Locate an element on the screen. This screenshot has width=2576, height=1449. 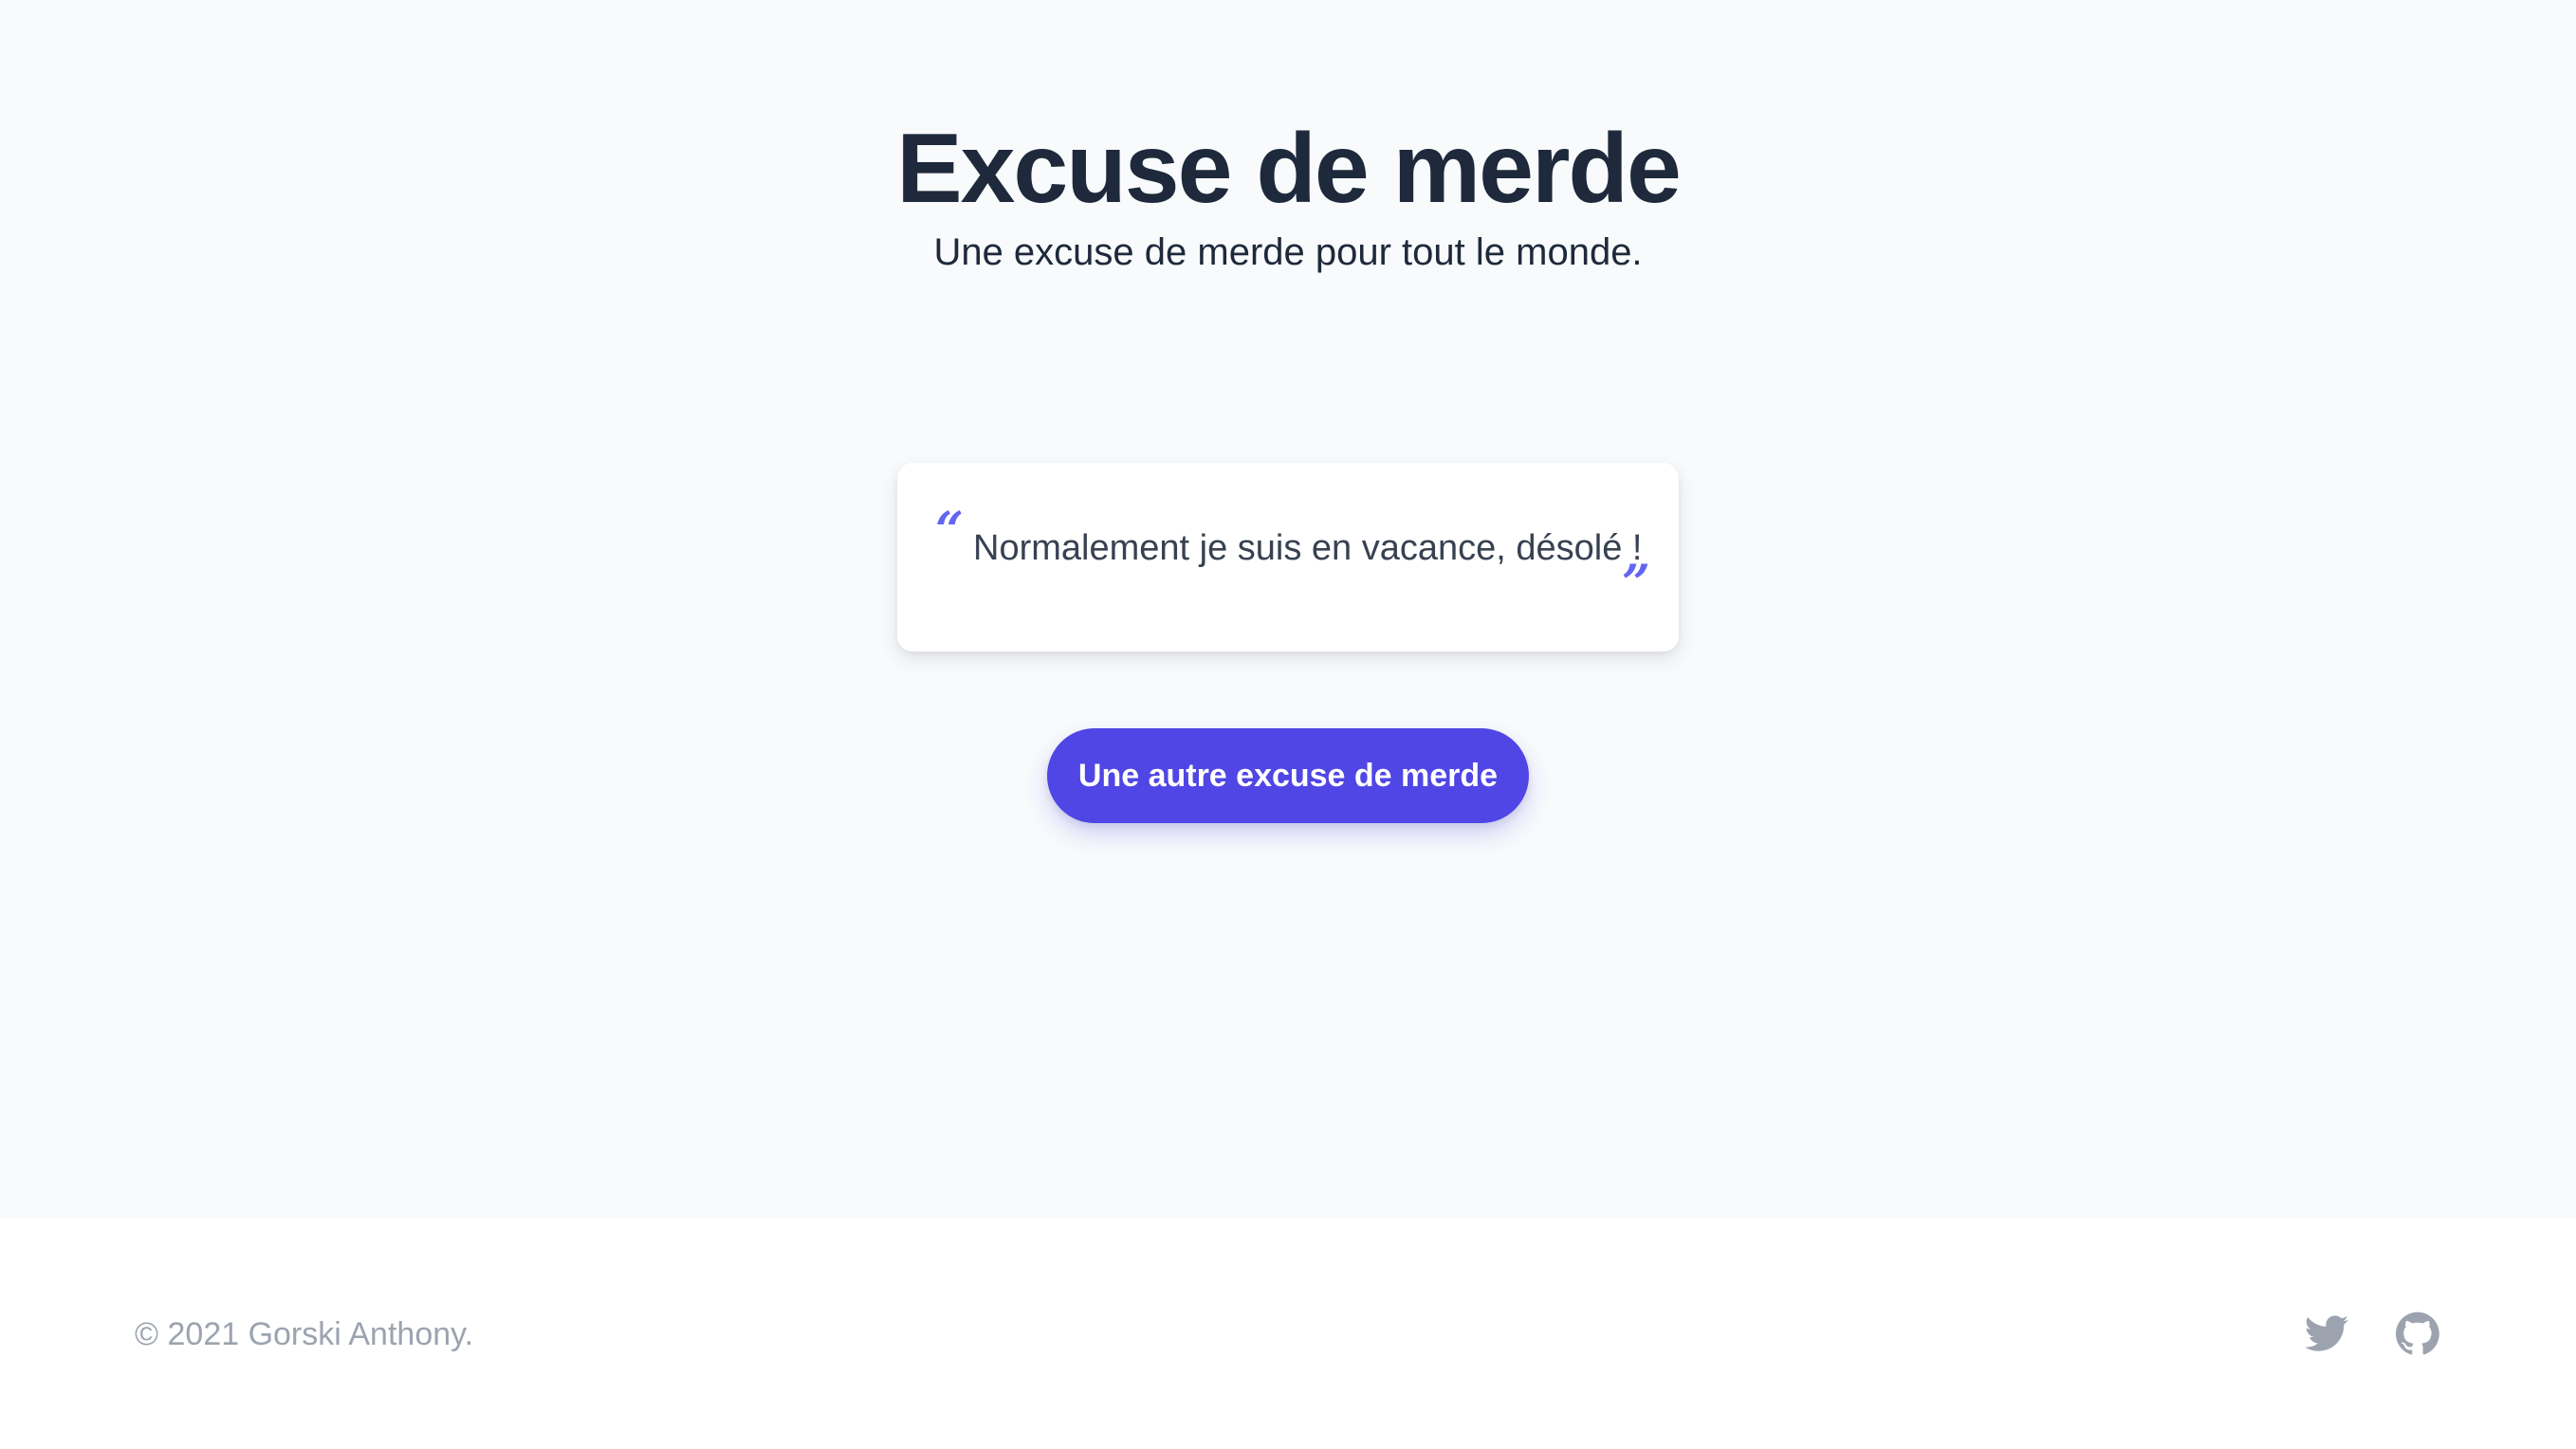
twitter-icon is located at coordinates (2326, 1333).